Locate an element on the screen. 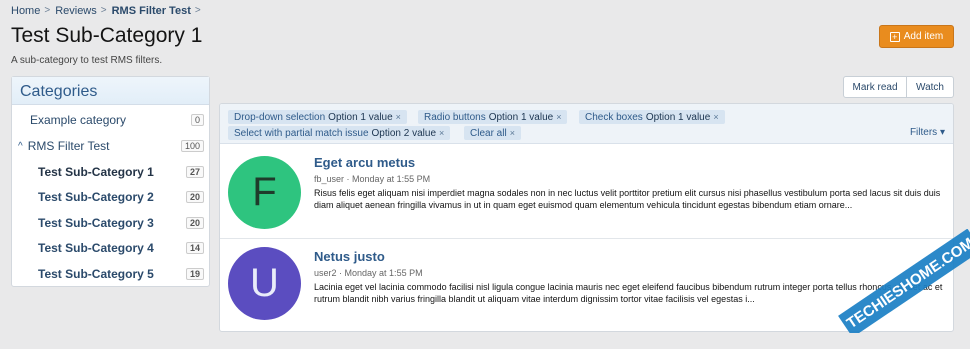  filter-chip-check-boxes: Check boxes Option 1 value × is located at coordinates (652, 117).